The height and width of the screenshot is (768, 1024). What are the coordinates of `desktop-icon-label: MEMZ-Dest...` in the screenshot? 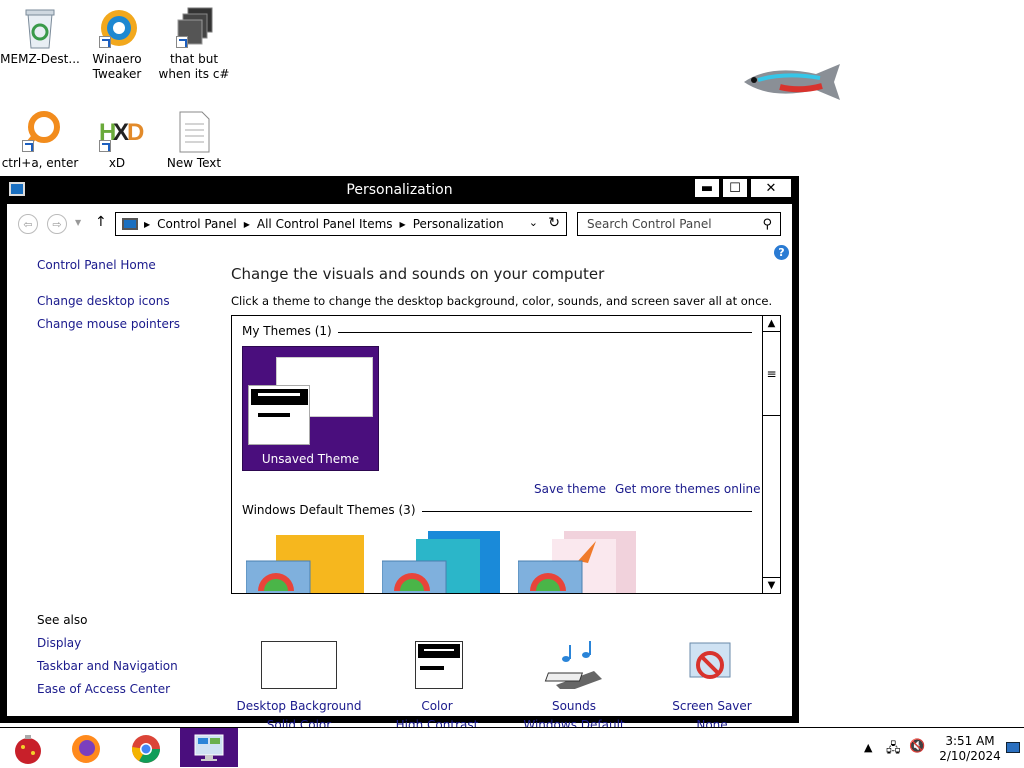 It's located at (40, 59).